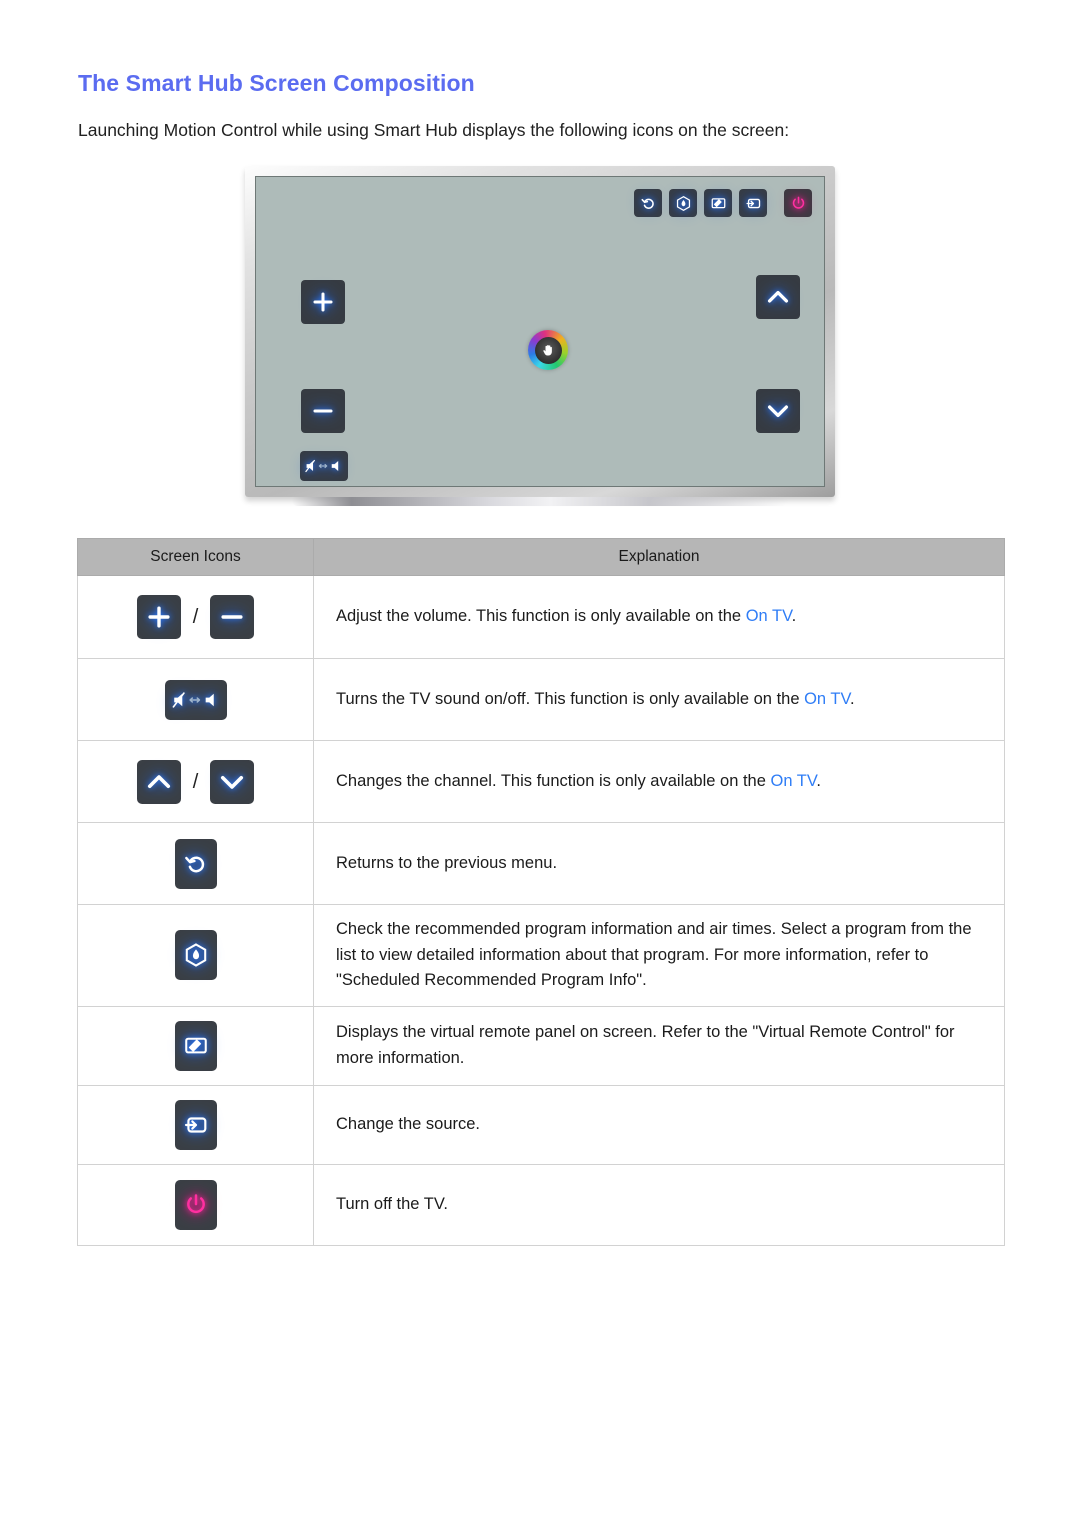 This screenshot has width=1080, height=1527. I want to click on explanation-text: Change the source., so click(408, 1123).